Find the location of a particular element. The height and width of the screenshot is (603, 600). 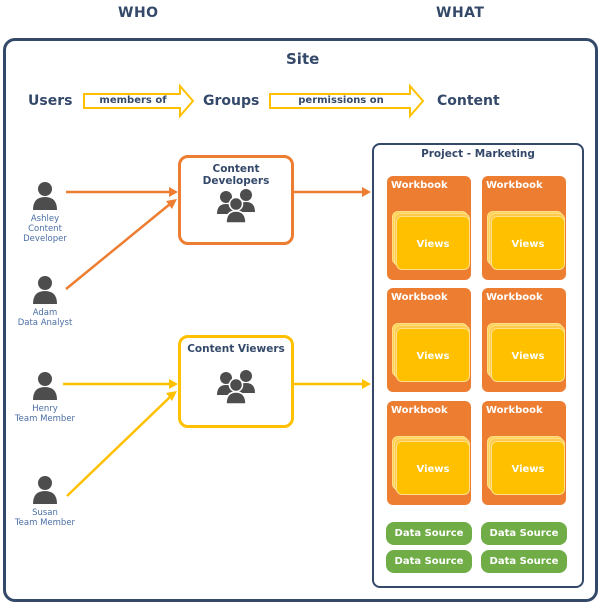

group-content-developers: Content Developers is located at coordinates (236, 200).